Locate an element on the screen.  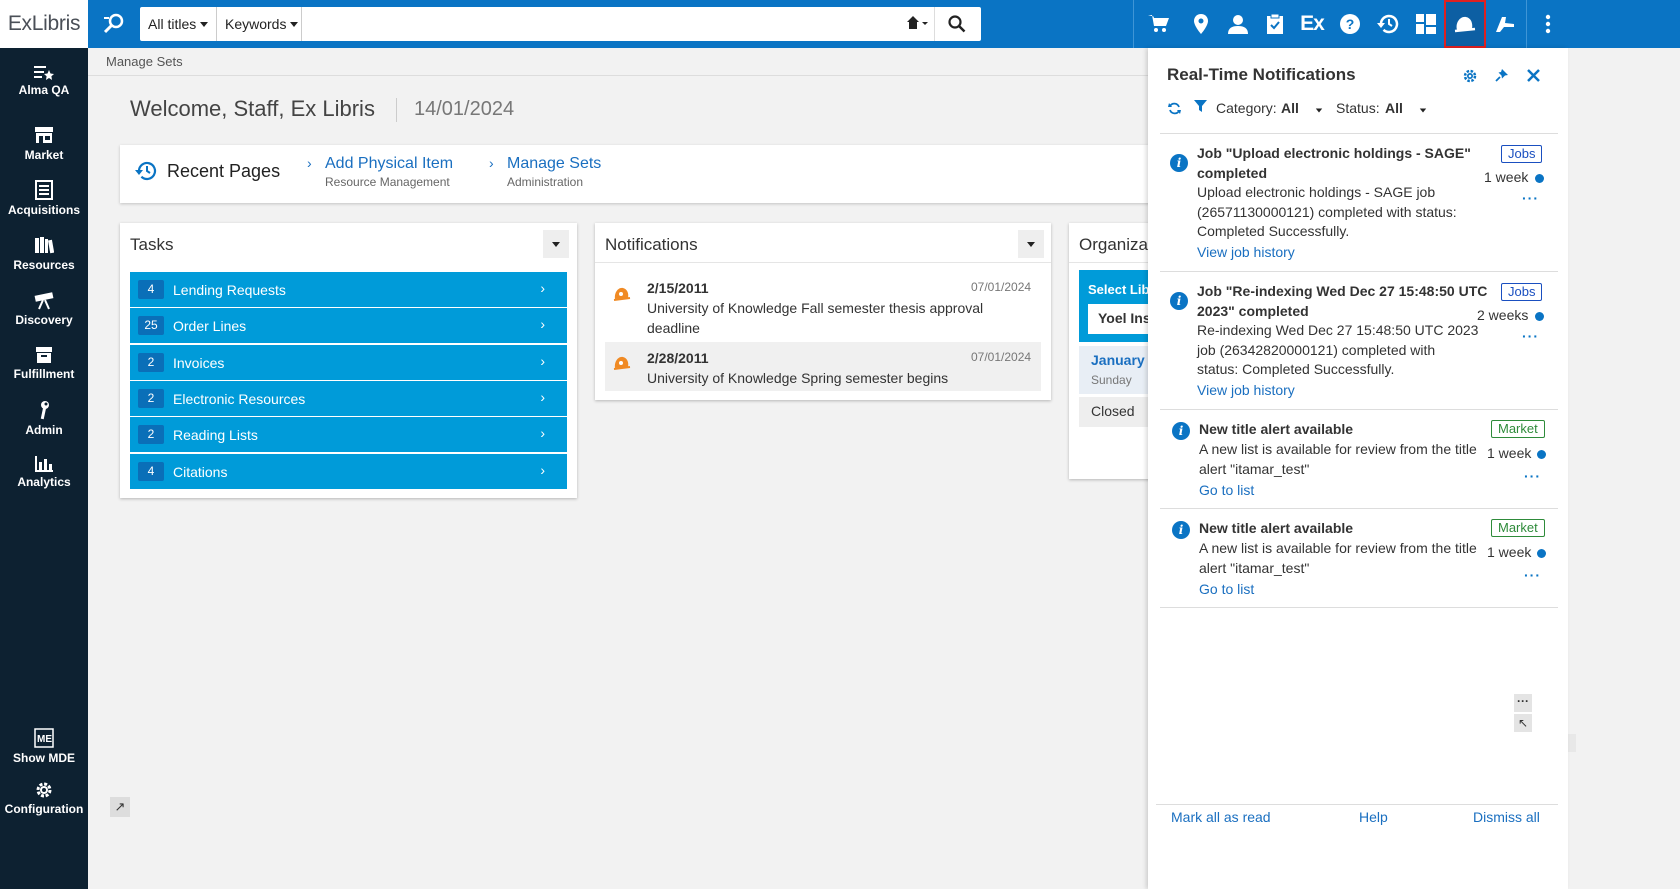
sidebar-item-show-mde: ME Show MDE is located at coordinates (44, 746).